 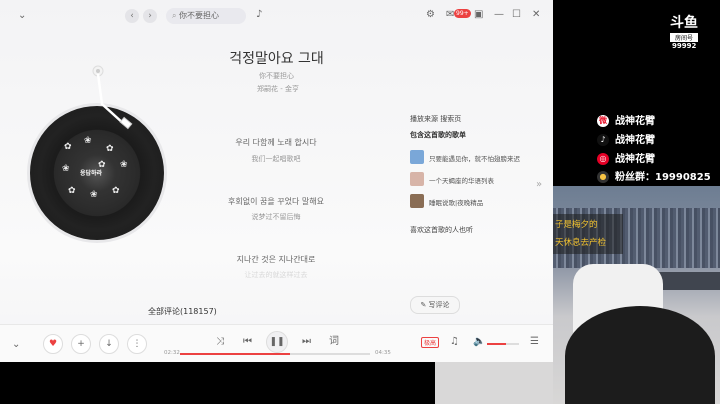 I want to click on playlist-item: 一个天蝎座的华语列表, so click(x=477, y=181).